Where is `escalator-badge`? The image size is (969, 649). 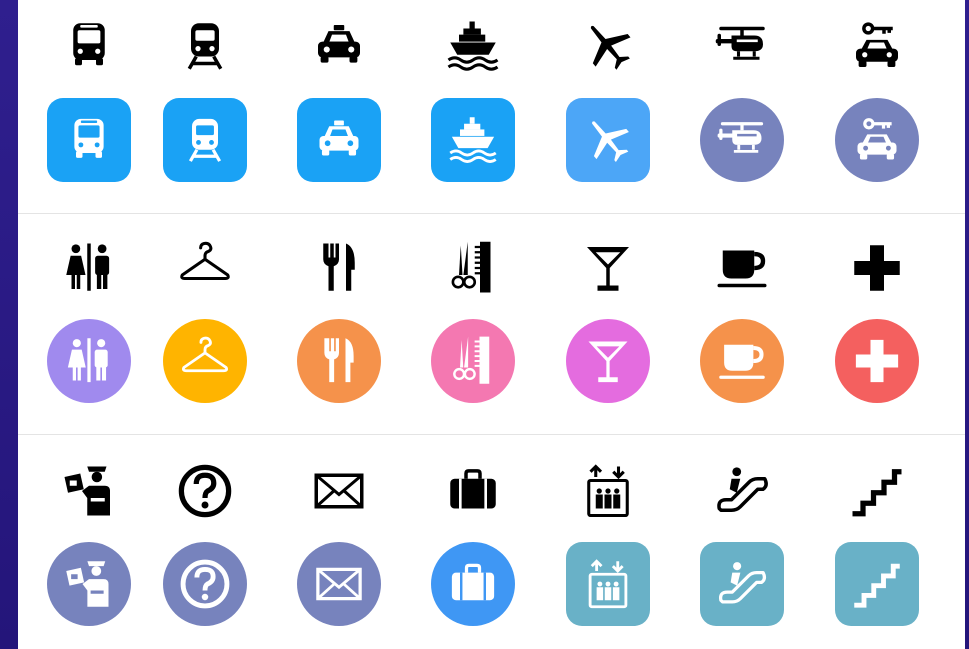
escalator-badge is located at coordinates (742, 584).